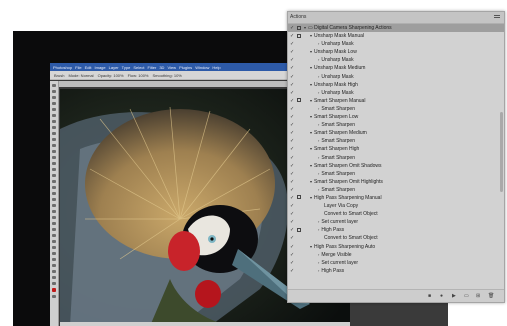  Describe the element at coordinates (429, 296) in the screenshot. I see `stop-icon: ■` at that location.